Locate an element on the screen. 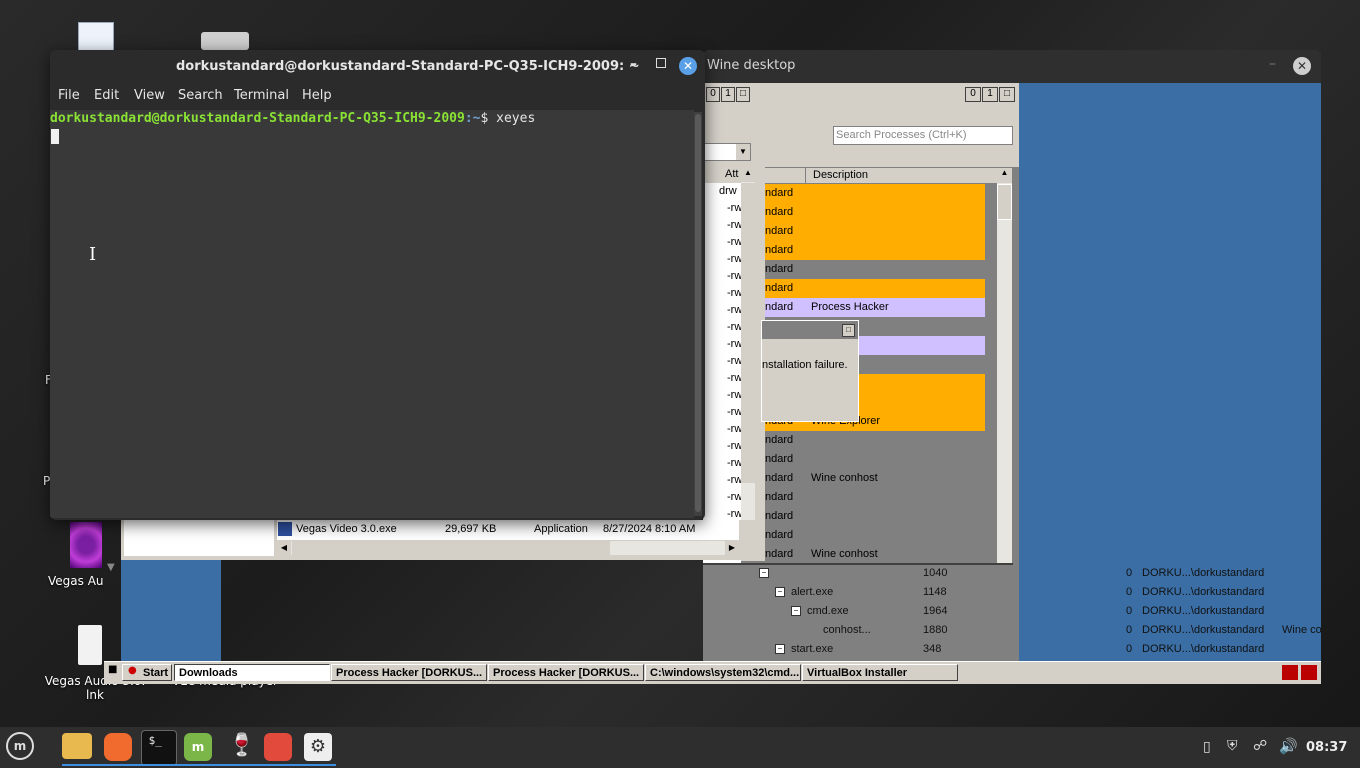 This screenshot has width=1360, height=768. shield-icon: ⛨ is located at coordinates (1232, 746).